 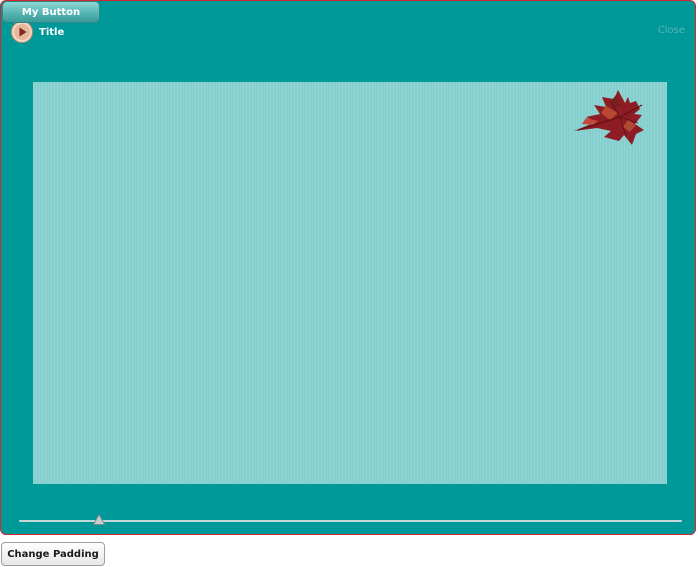 I want to click on slider-track, so click(x=350, y=521).